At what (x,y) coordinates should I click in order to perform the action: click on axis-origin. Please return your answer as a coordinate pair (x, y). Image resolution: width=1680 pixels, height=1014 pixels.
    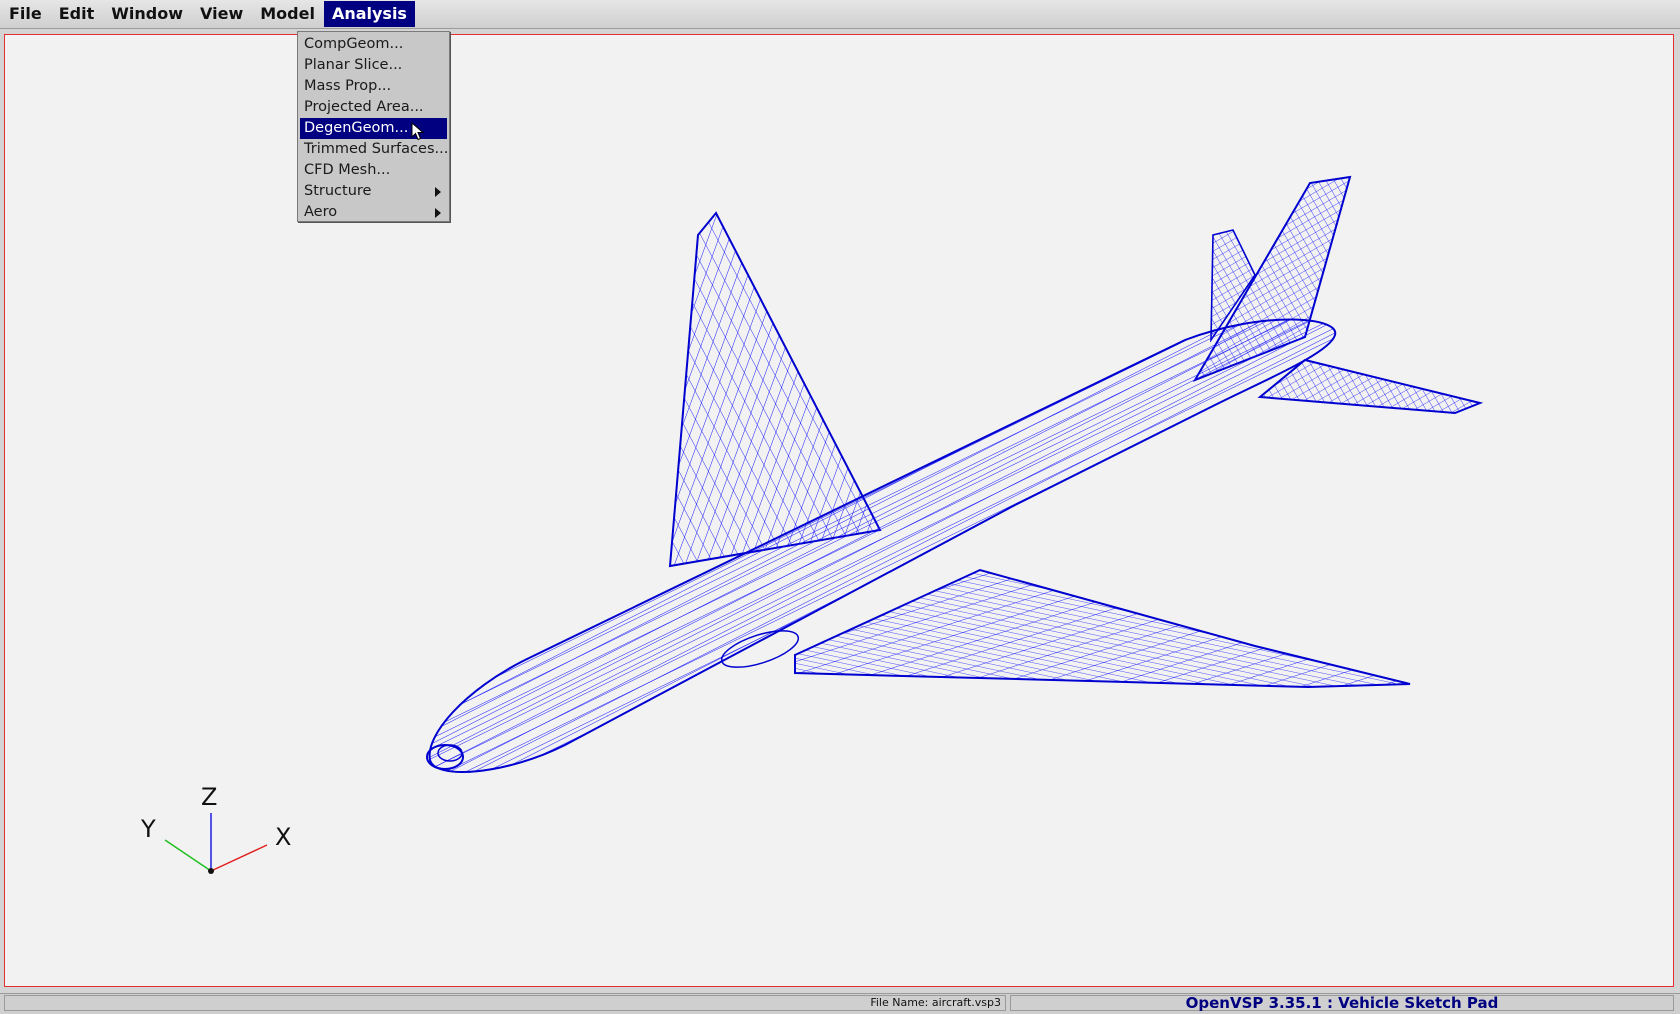
    Looking at the image, I should click on (211, 871).